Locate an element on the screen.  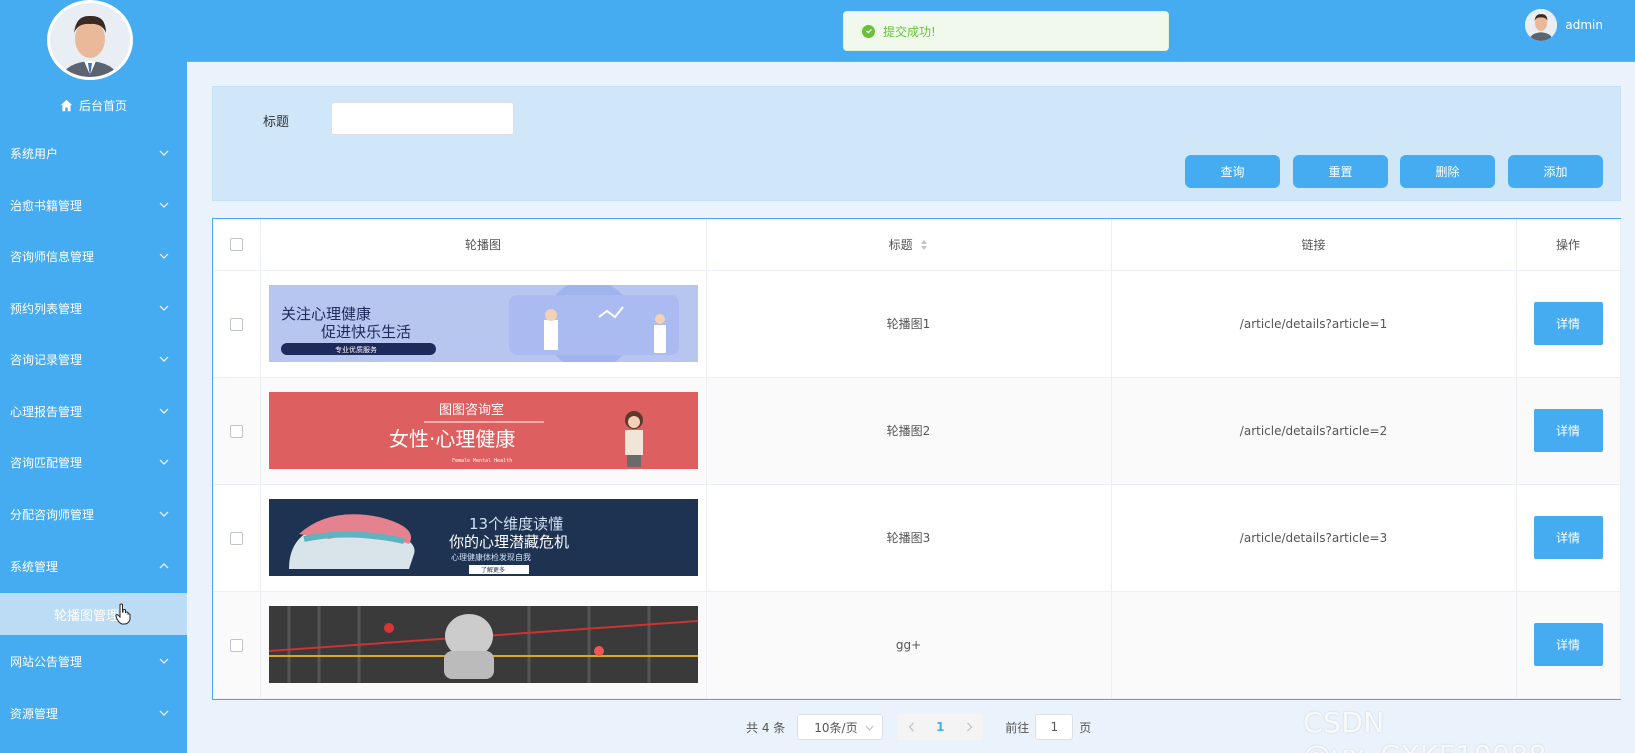
title-filter-label: 标题 is located at coordinates (276, 122).